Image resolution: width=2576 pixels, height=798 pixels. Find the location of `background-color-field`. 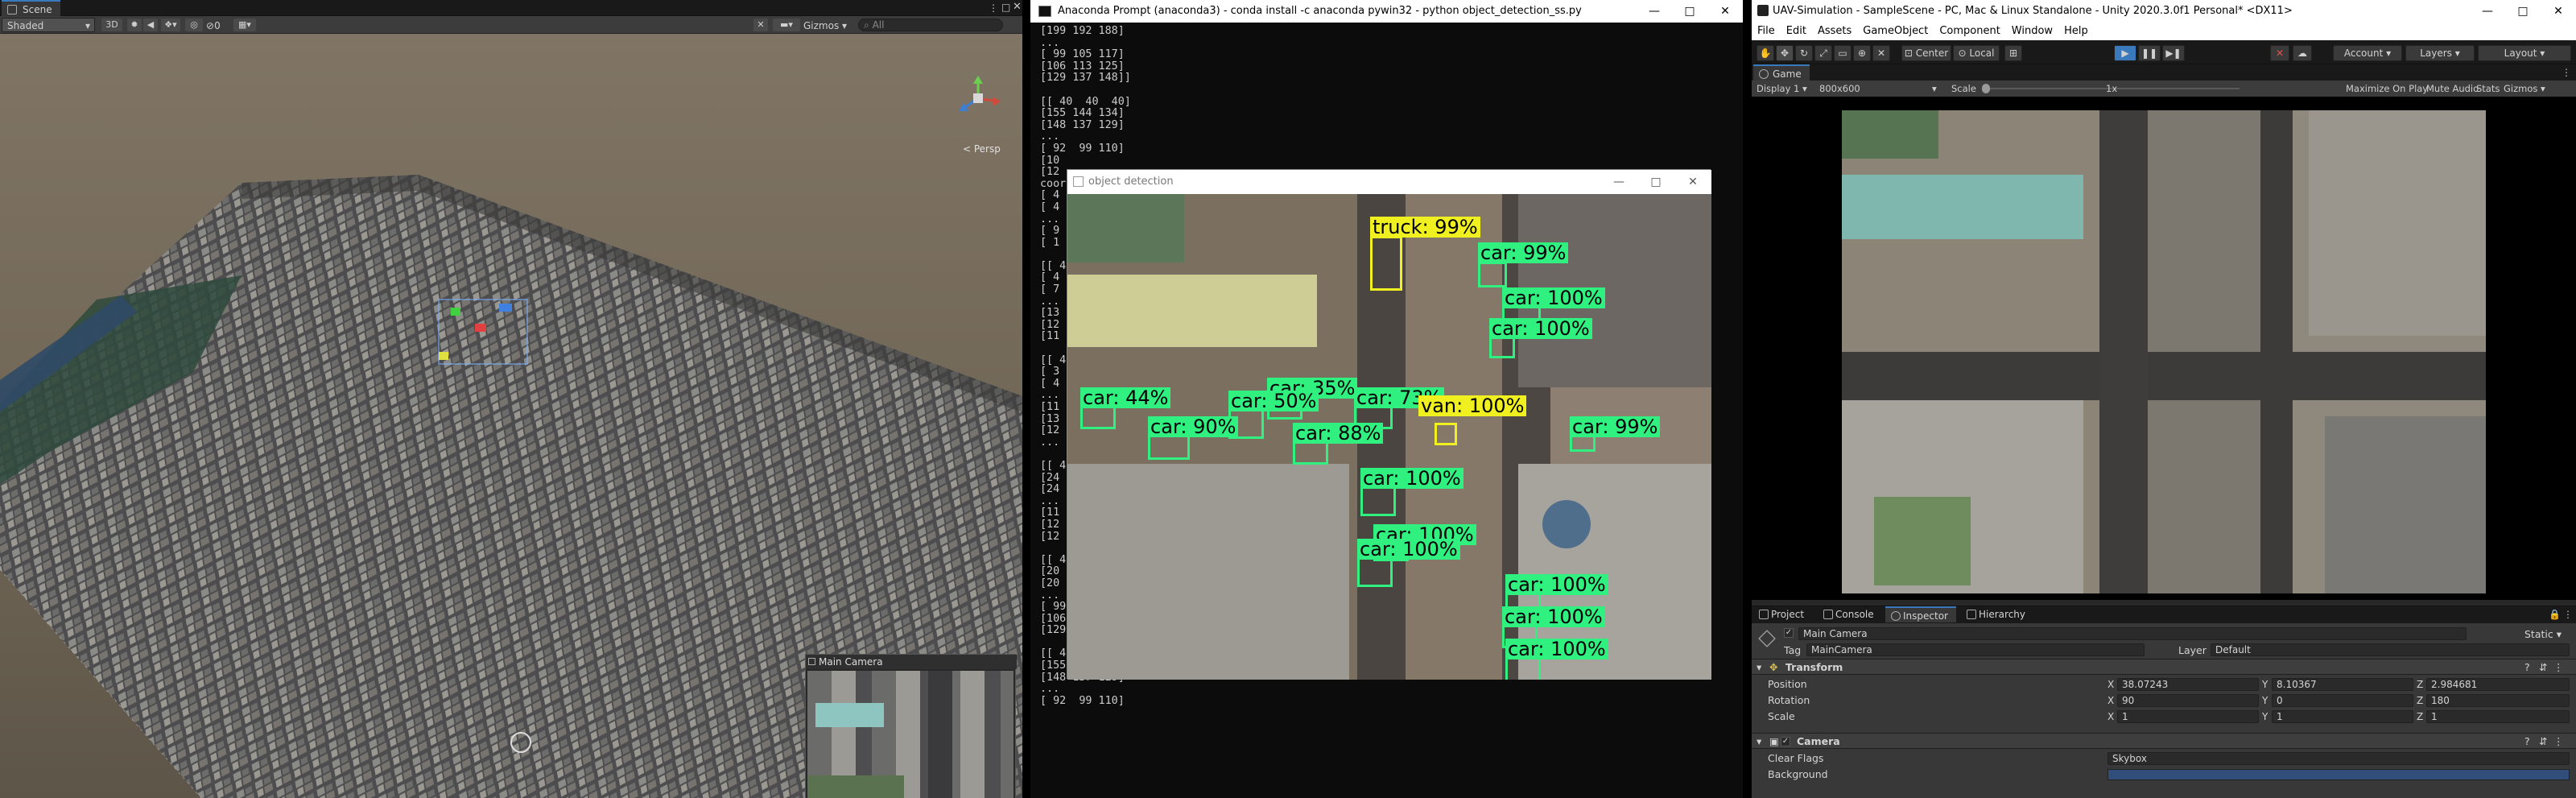

background-color-field is located at coordinates (2338, 774).